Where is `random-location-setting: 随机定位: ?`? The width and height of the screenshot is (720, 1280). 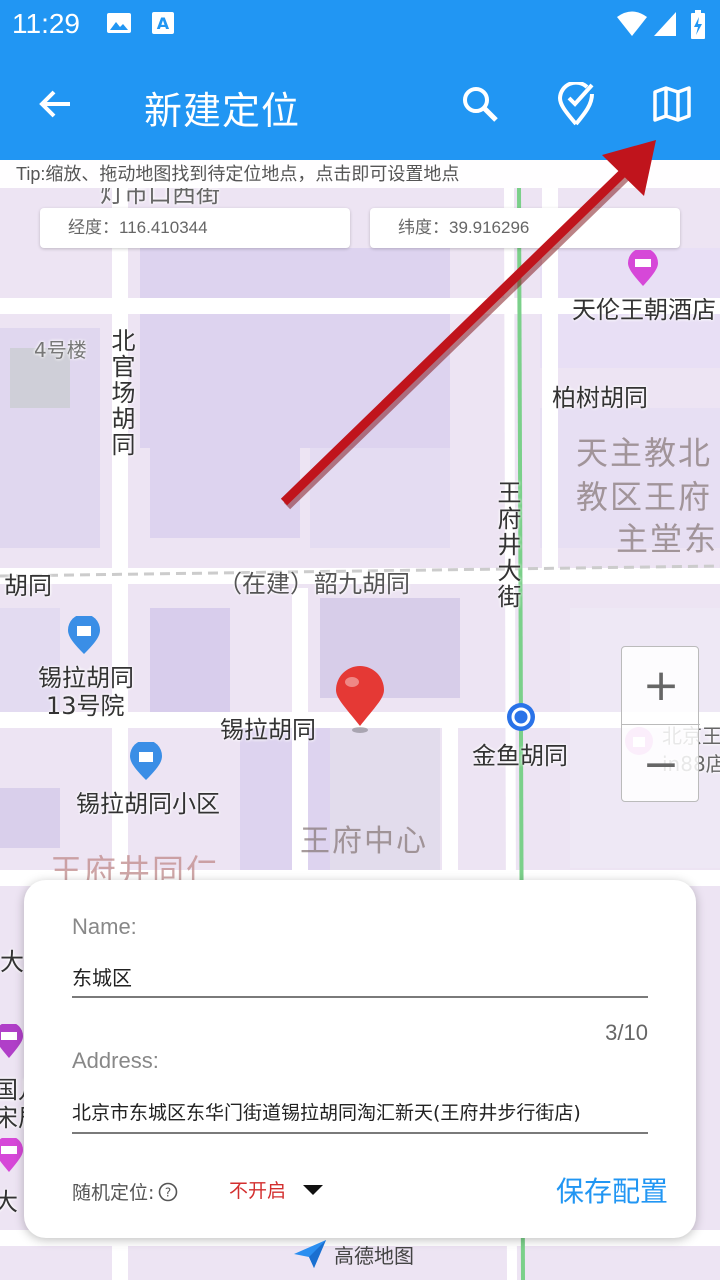
random-location-setting: 随机定位: ? is located at coordinates (125, 1191).